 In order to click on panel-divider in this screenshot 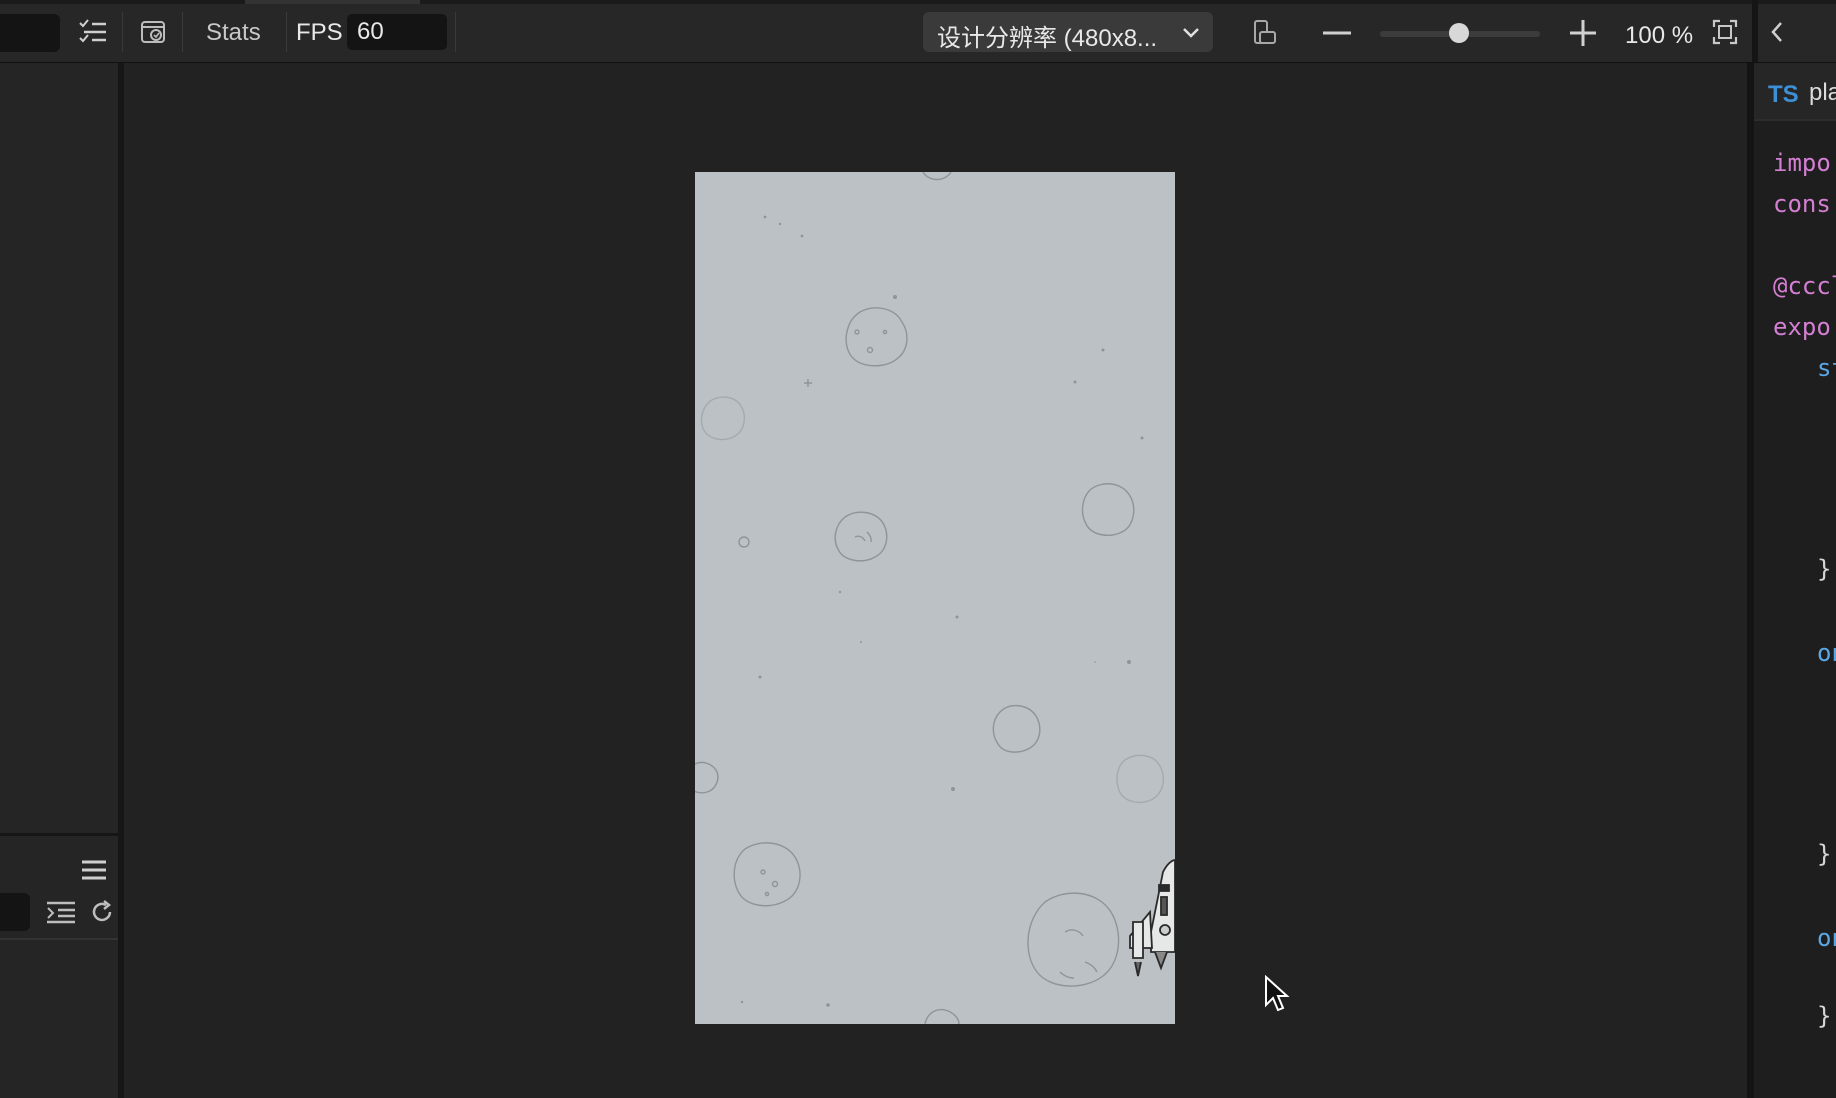, I will do `click(1750, 580)`.